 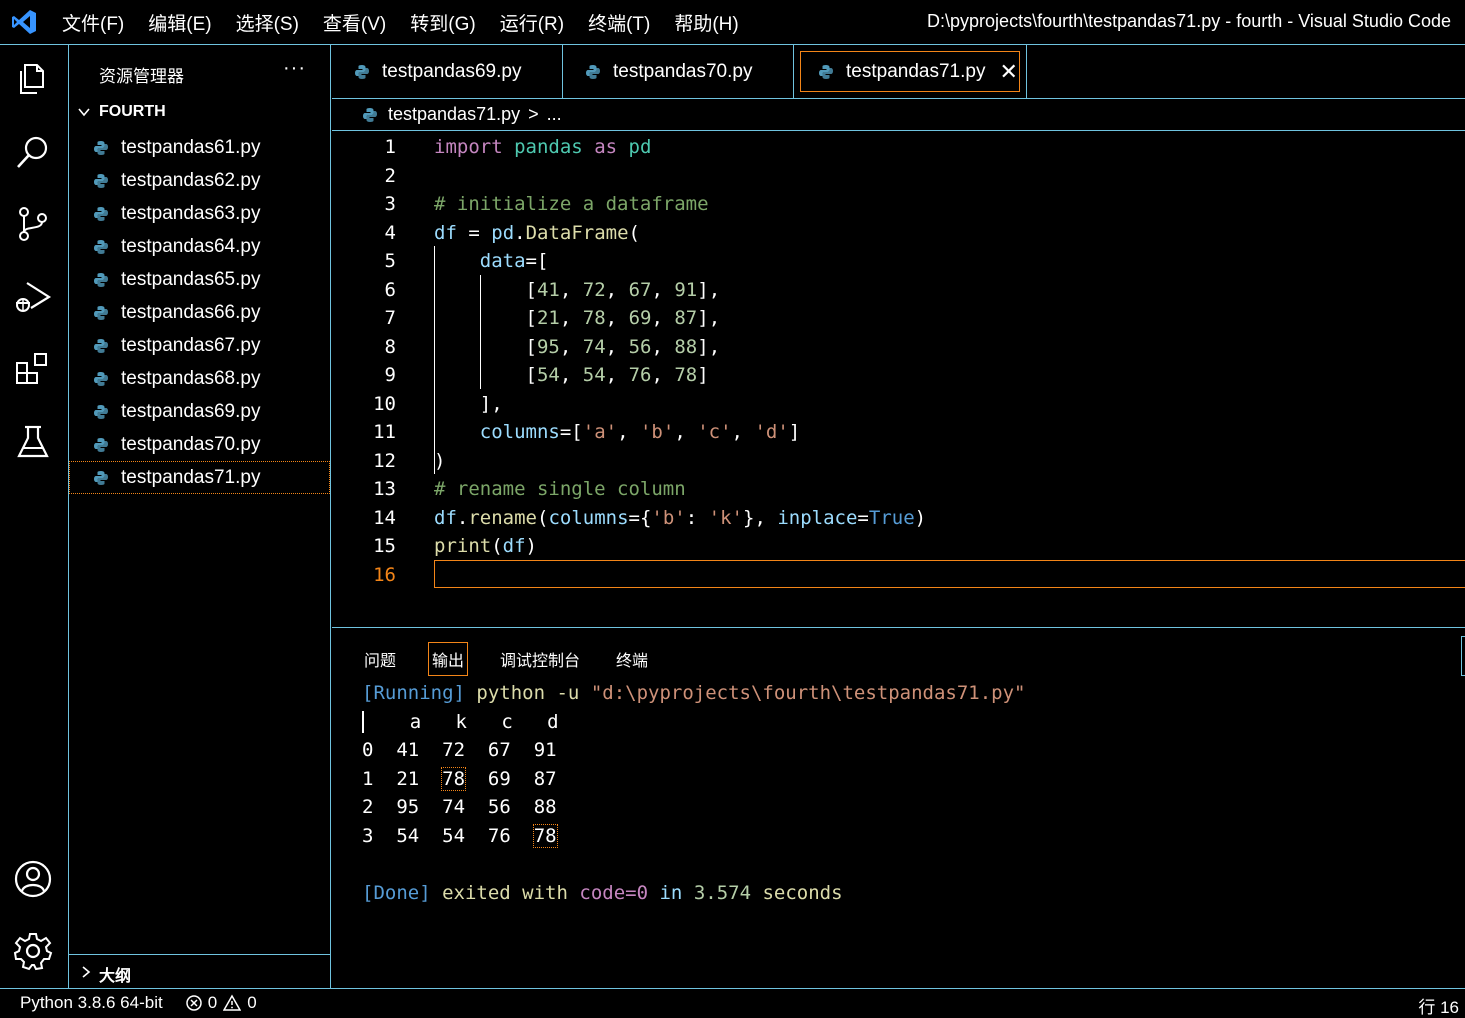 What do you see at coordinates (294, 68) in the screenshot?
I see `more-actions-icon: ···` at bounding box center [294, 68].